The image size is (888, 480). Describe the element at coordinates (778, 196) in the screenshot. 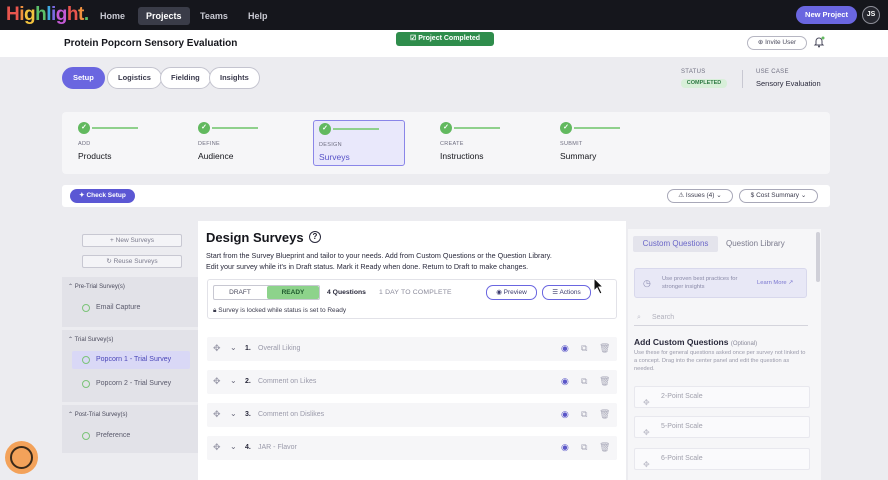

I see `cost-summary-button: $ Cost Summary ⌄` at that location.